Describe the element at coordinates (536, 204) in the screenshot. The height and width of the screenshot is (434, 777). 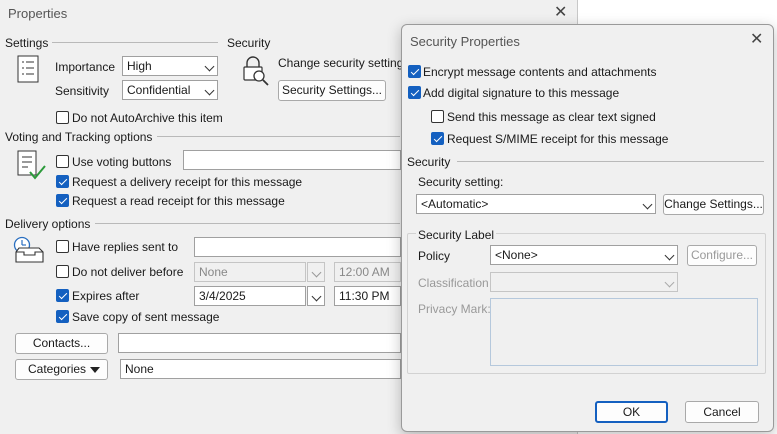
I see `security-setting-select: <Automatic>` at that location.